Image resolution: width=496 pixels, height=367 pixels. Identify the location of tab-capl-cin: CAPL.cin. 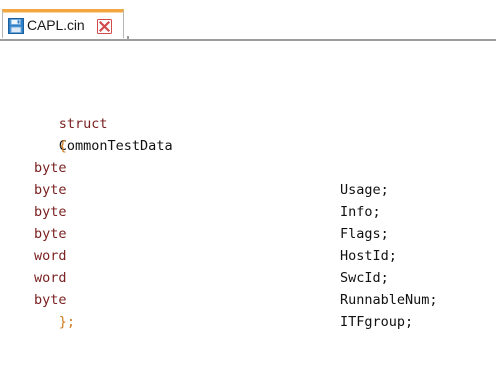
(63, 23).